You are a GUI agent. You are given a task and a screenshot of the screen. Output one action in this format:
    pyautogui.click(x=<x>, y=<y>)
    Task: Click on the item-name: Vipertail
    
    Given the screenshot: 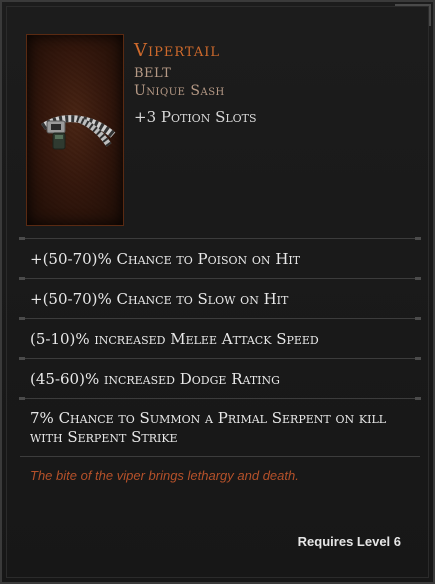 What is the action you would take?
    pyautogui.click(x=177, y=50)
    